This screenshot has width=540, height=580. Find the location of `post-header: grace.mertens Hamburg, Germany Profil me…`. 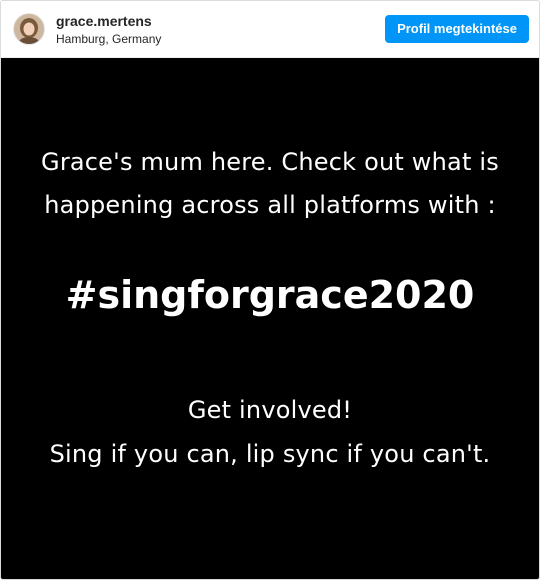

post-header: grace.mertens Hamburg, Germany Profil me… is located at coordinates (270, 29).